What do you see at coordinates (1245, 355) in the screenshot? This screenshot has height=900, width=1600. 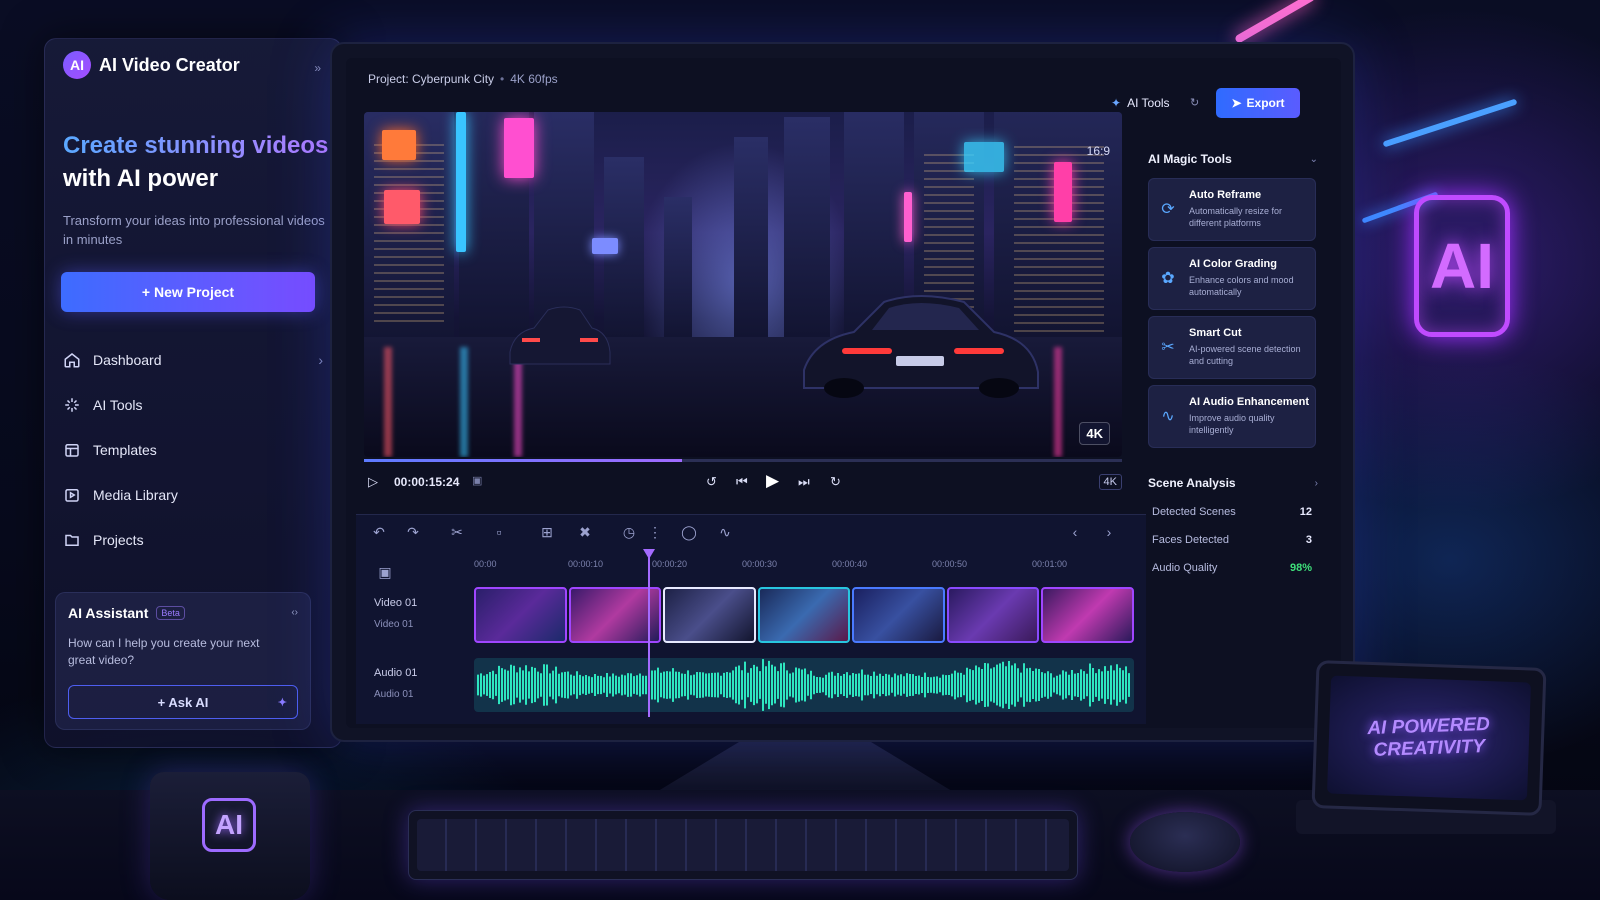 I see `tool-description: AI-powered scene detection and cutting` at bounding box center [1245, 355].